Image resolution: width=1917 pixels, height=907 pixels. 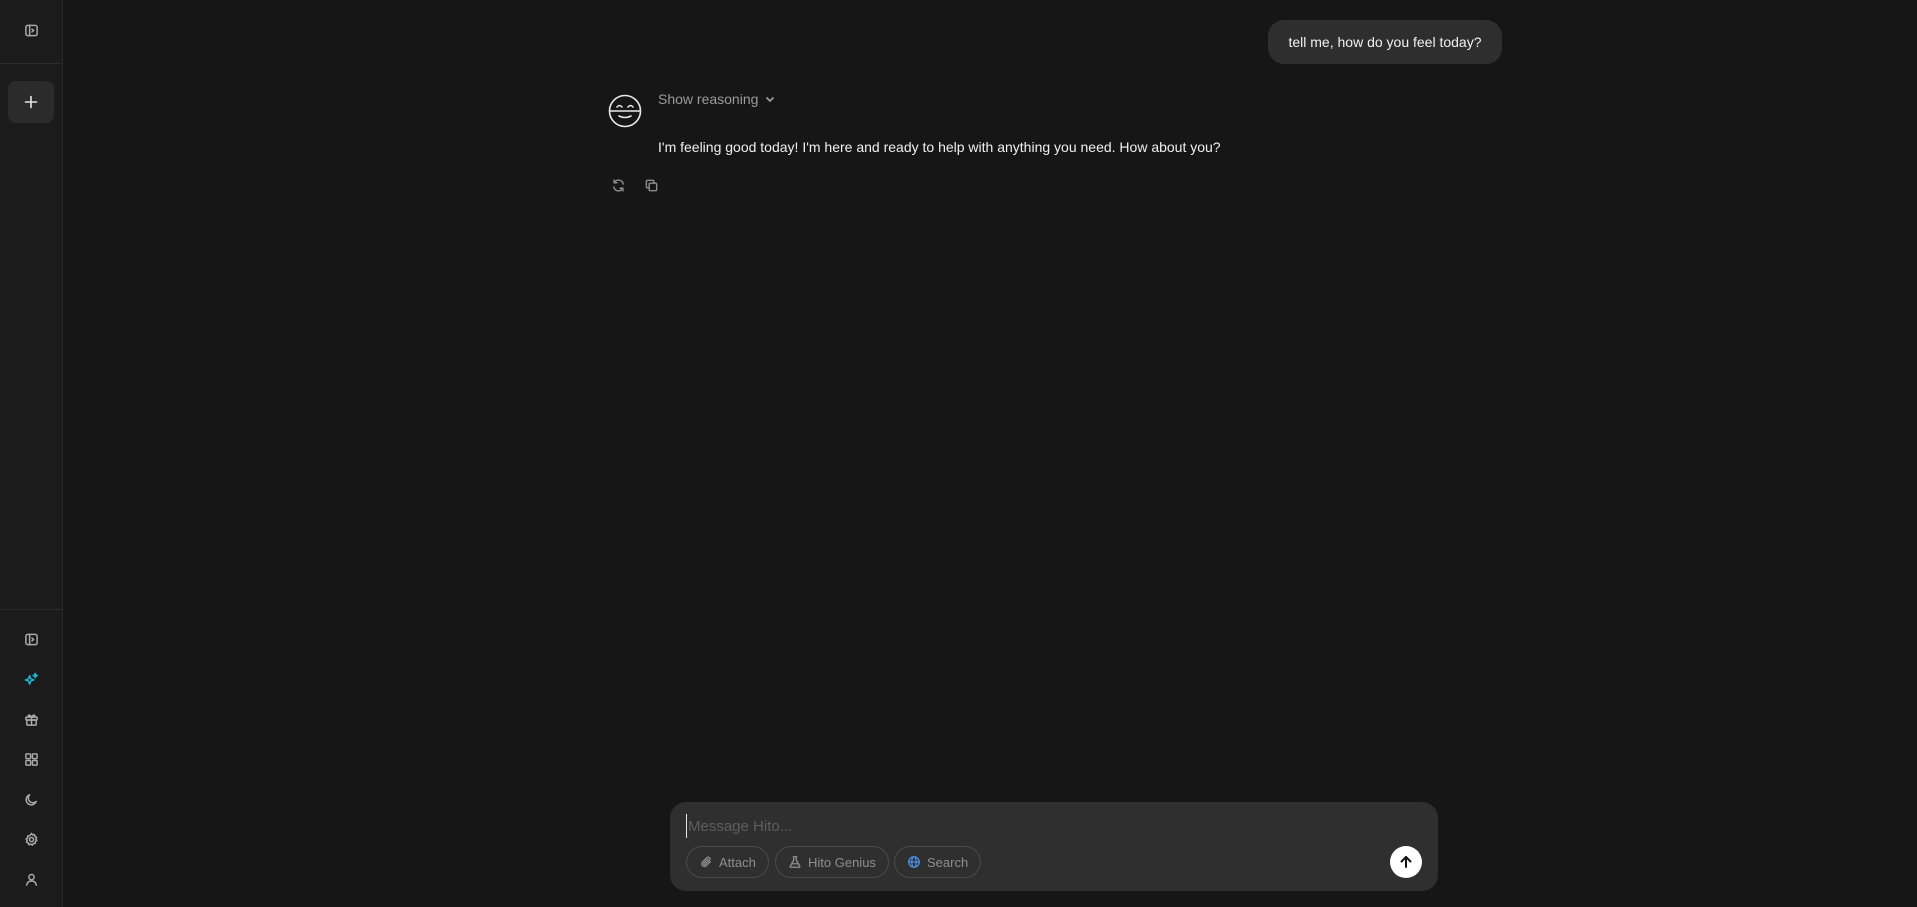 What do you see at coordinates (795, 862) in the screenshot?
I see `flask-icon` at bounding box center [795, 862].